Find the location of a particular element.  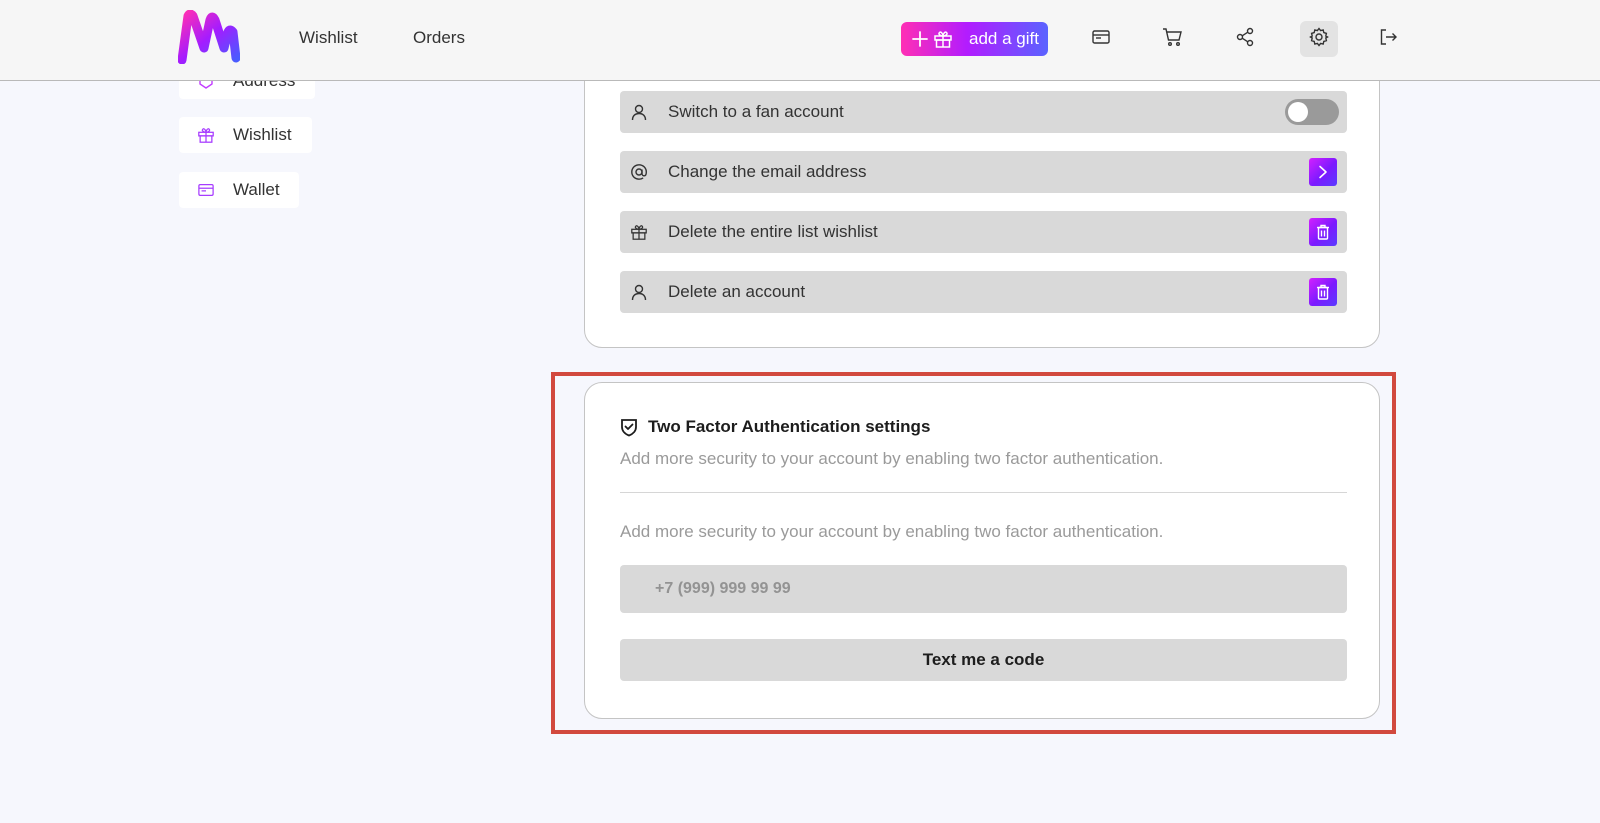

logout-icon is located at coordinates (1388, 39).